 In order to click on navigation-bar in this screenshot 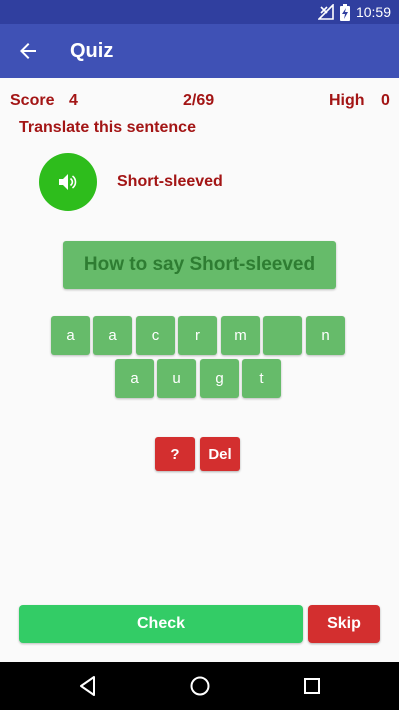, I will do `click(199, 686)`.